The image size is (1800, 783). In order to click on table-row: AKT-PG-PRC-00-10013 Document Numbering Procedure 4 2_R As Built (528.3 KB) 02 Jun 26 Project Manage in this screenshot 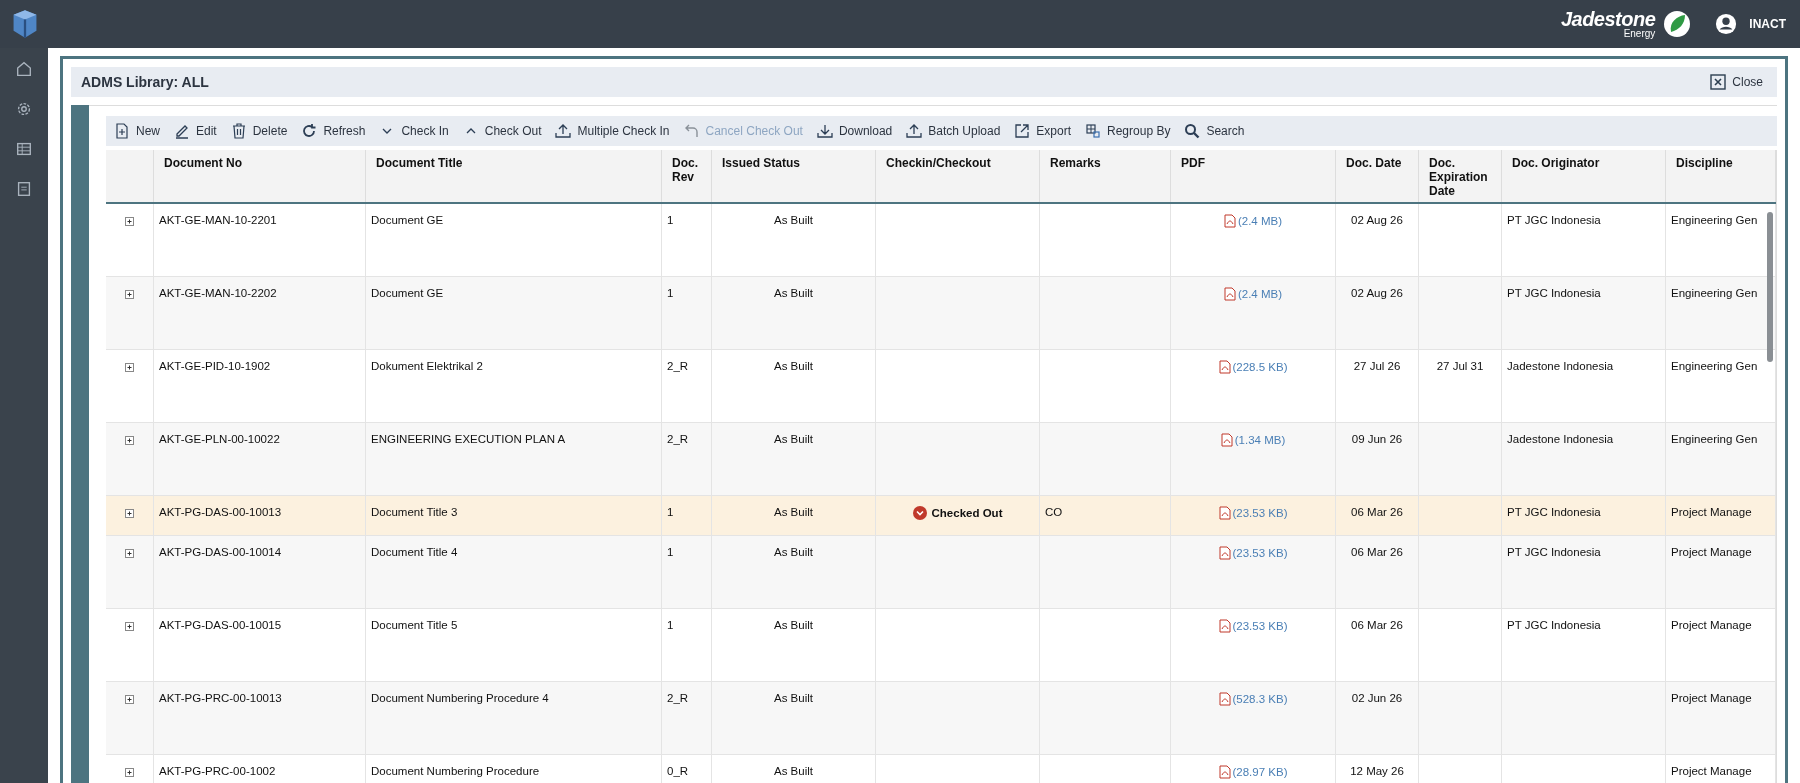, I will do `click(941, 718)`.